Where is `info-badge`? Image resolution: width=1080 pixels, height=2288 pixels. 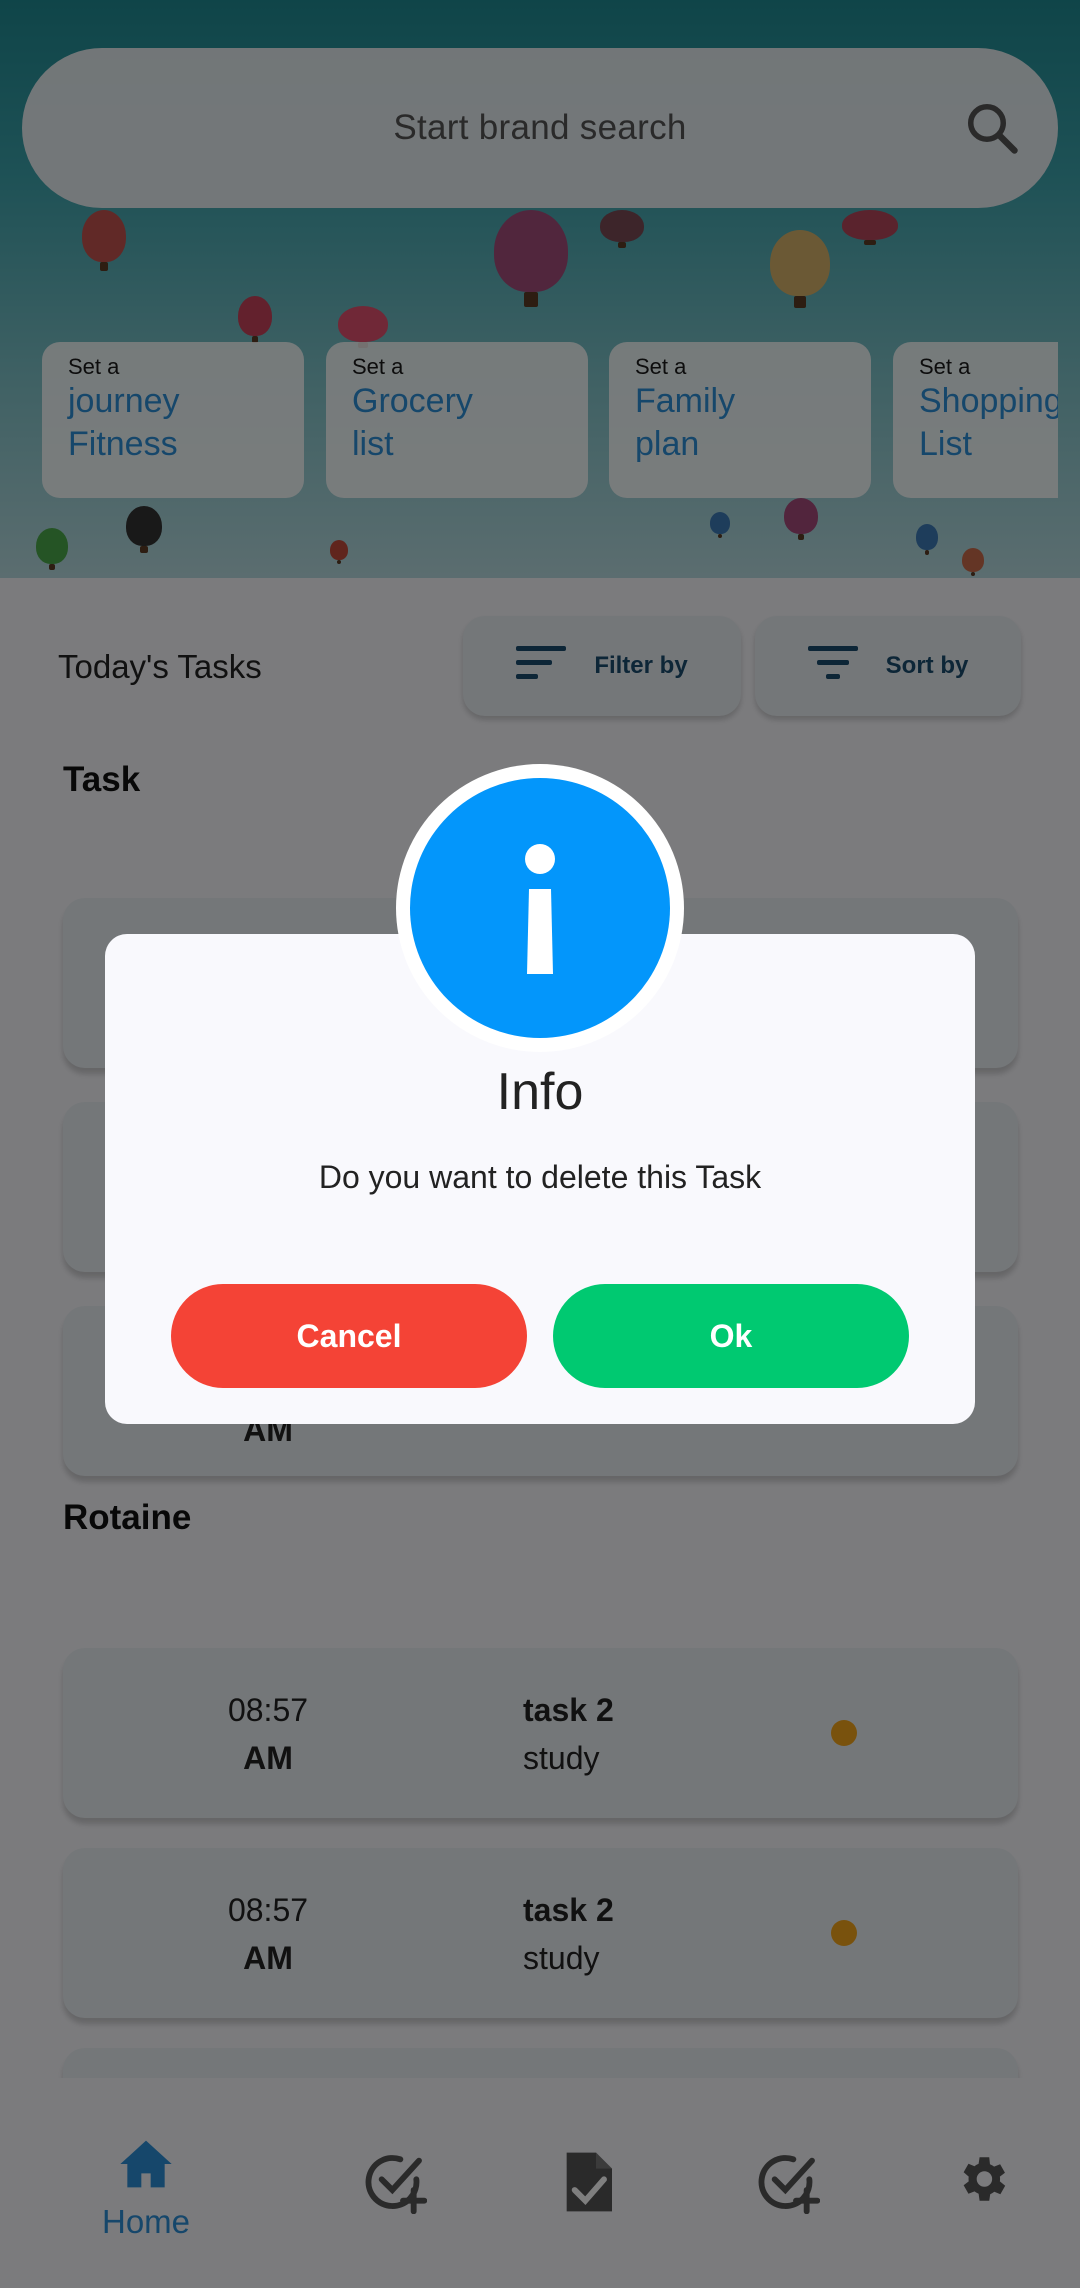
info-badge is located at coordinates (540, 908).